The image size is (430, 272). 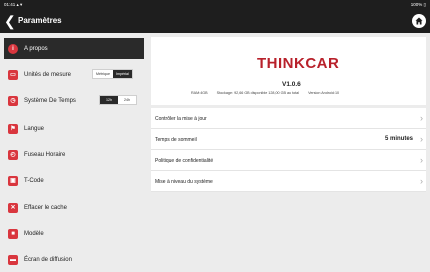 What do you see at coordinates (13, 233) in the screenshot?
I see `model-icon: ■` at bounding box center [13, 233].